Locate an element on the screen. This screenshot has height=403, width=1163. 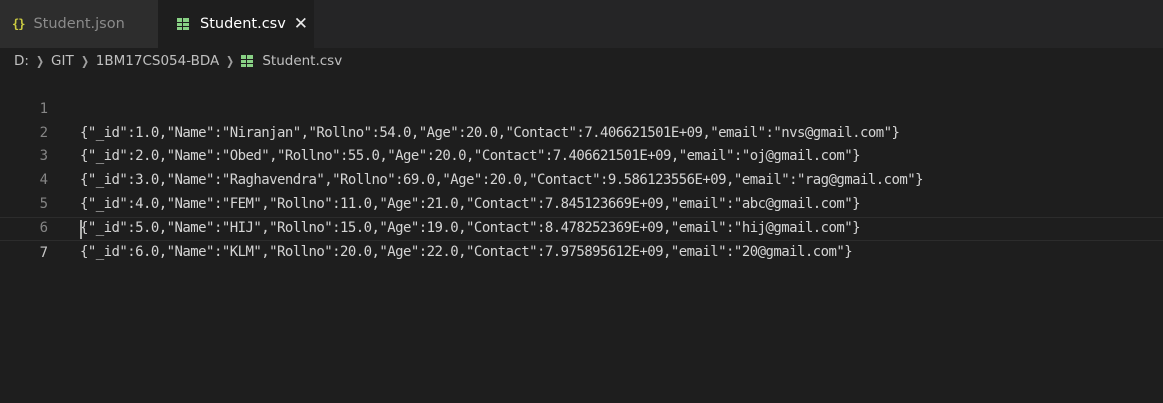
editor-line-current: 7 is located at coordinates (581, 238).